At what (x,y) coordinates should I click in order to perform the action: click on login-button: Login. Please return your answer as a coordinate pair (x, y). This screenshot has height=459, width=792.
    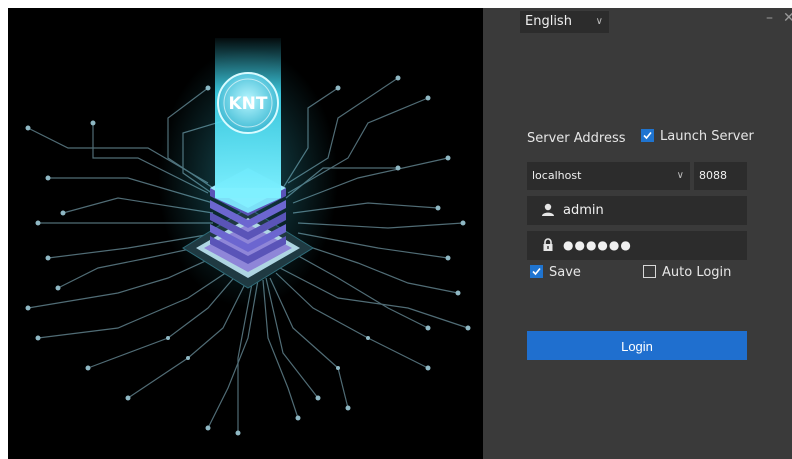
    Looking at the image, I should click on (637, 345).